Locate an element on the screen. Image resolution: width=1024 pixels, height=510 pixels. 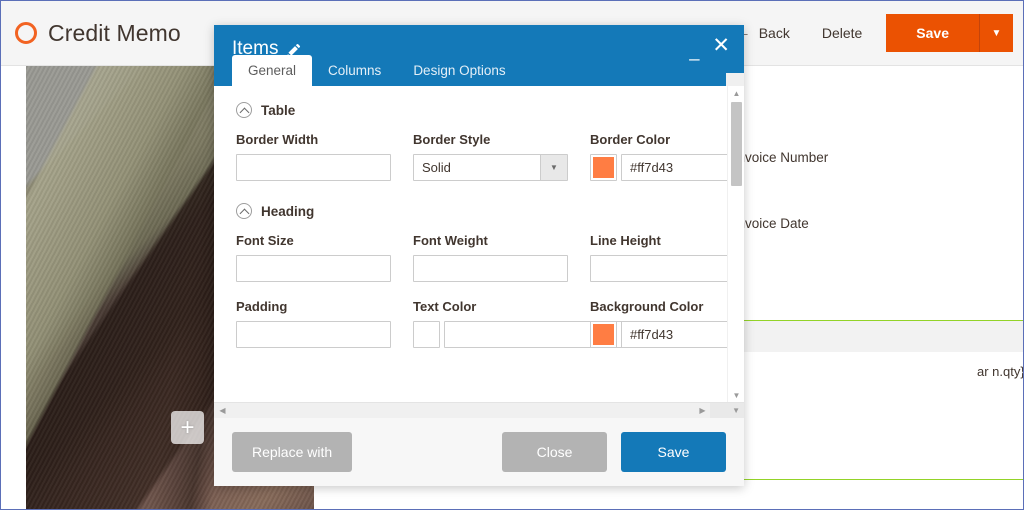
field-border-width: Border Width is located at coordinates (313, 156).